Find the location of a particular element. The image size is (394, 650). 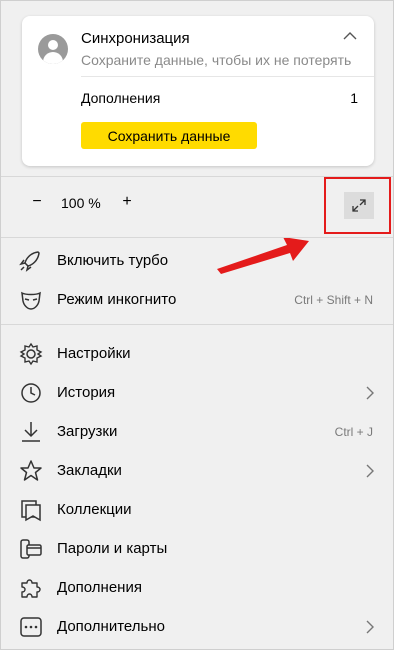

avatar is located at coordinates (53, 49).